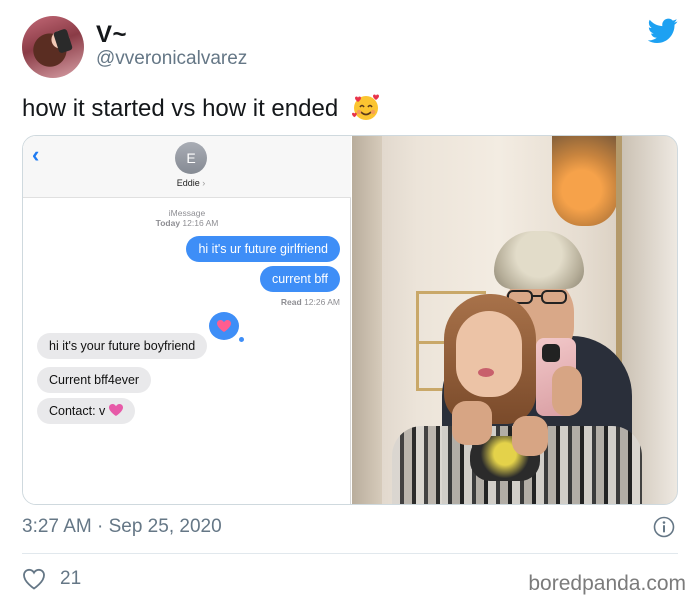 The image size is (700, 607). Describe the element at coordinates (122, 527) in the screenshot. I see `tweet-timestamp: 3:27 AM · Sep 25, 2020` at that location.